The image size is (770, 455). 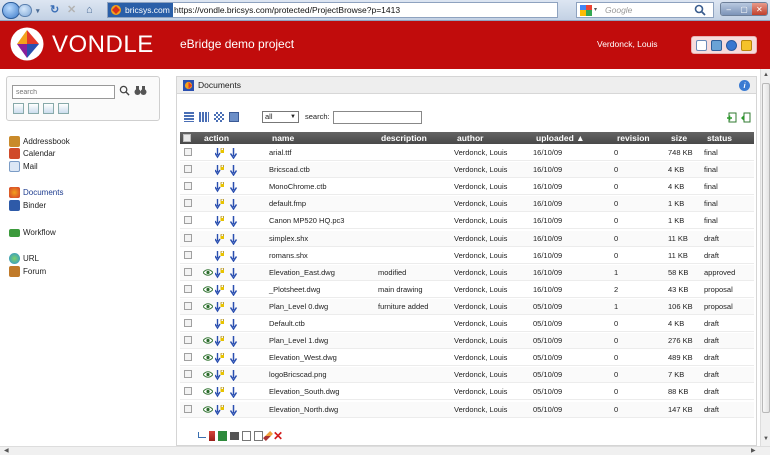 I want to click on scroll-up-icon: ▲, so click(x=766, y=75).